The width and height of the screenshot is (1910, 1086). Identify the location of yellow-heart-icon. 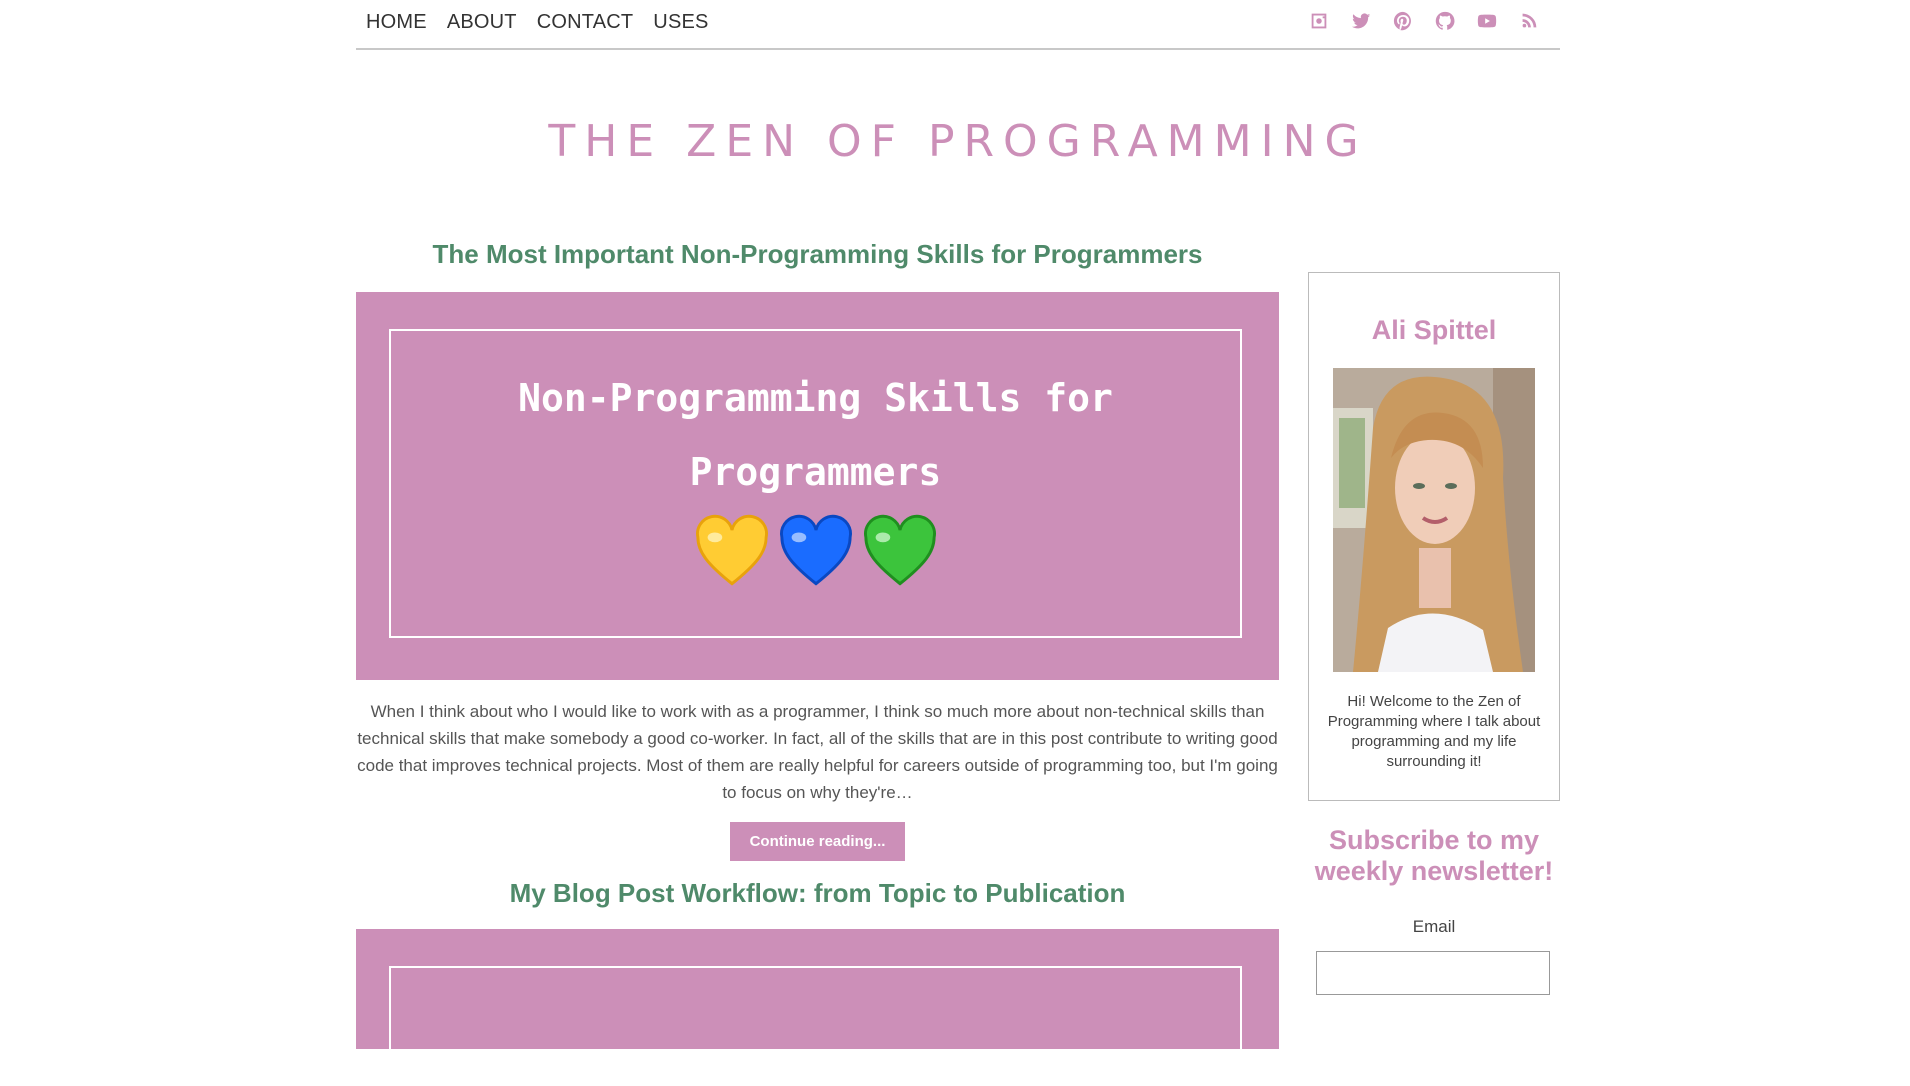
(731, 550).